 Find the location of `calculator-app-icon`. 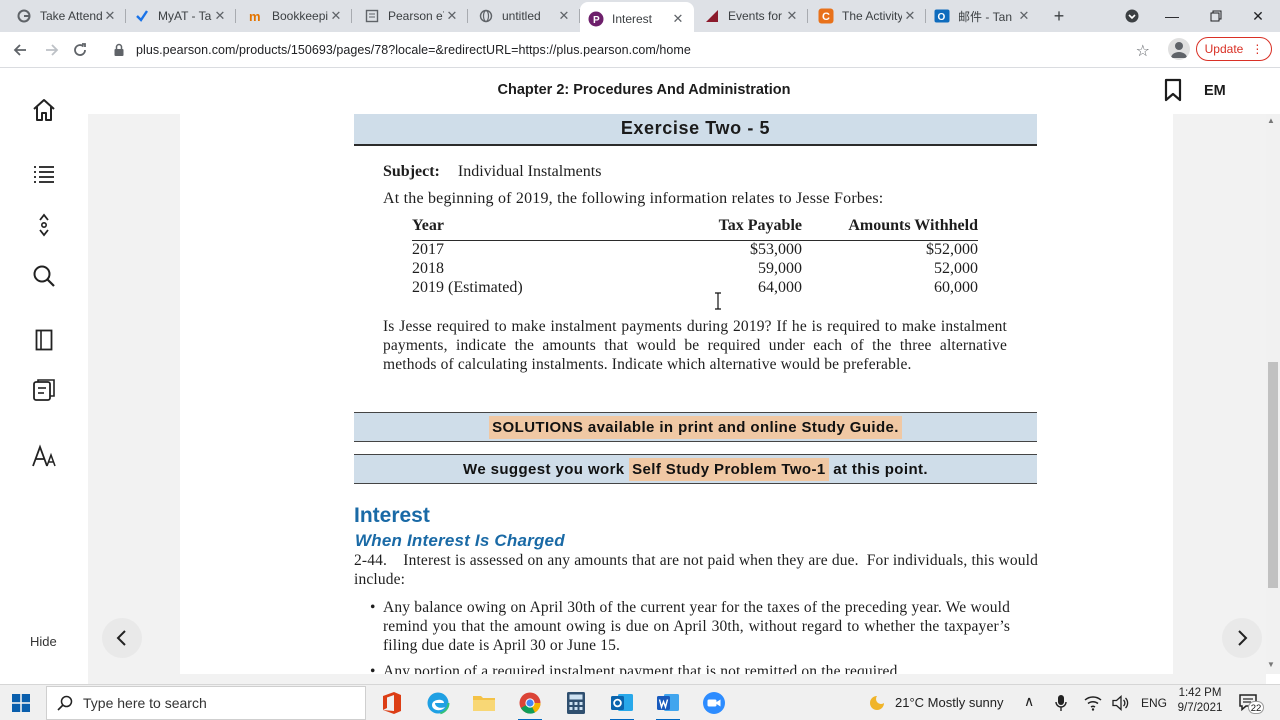

calculator-app-icon is located at coordinates (576, 703).